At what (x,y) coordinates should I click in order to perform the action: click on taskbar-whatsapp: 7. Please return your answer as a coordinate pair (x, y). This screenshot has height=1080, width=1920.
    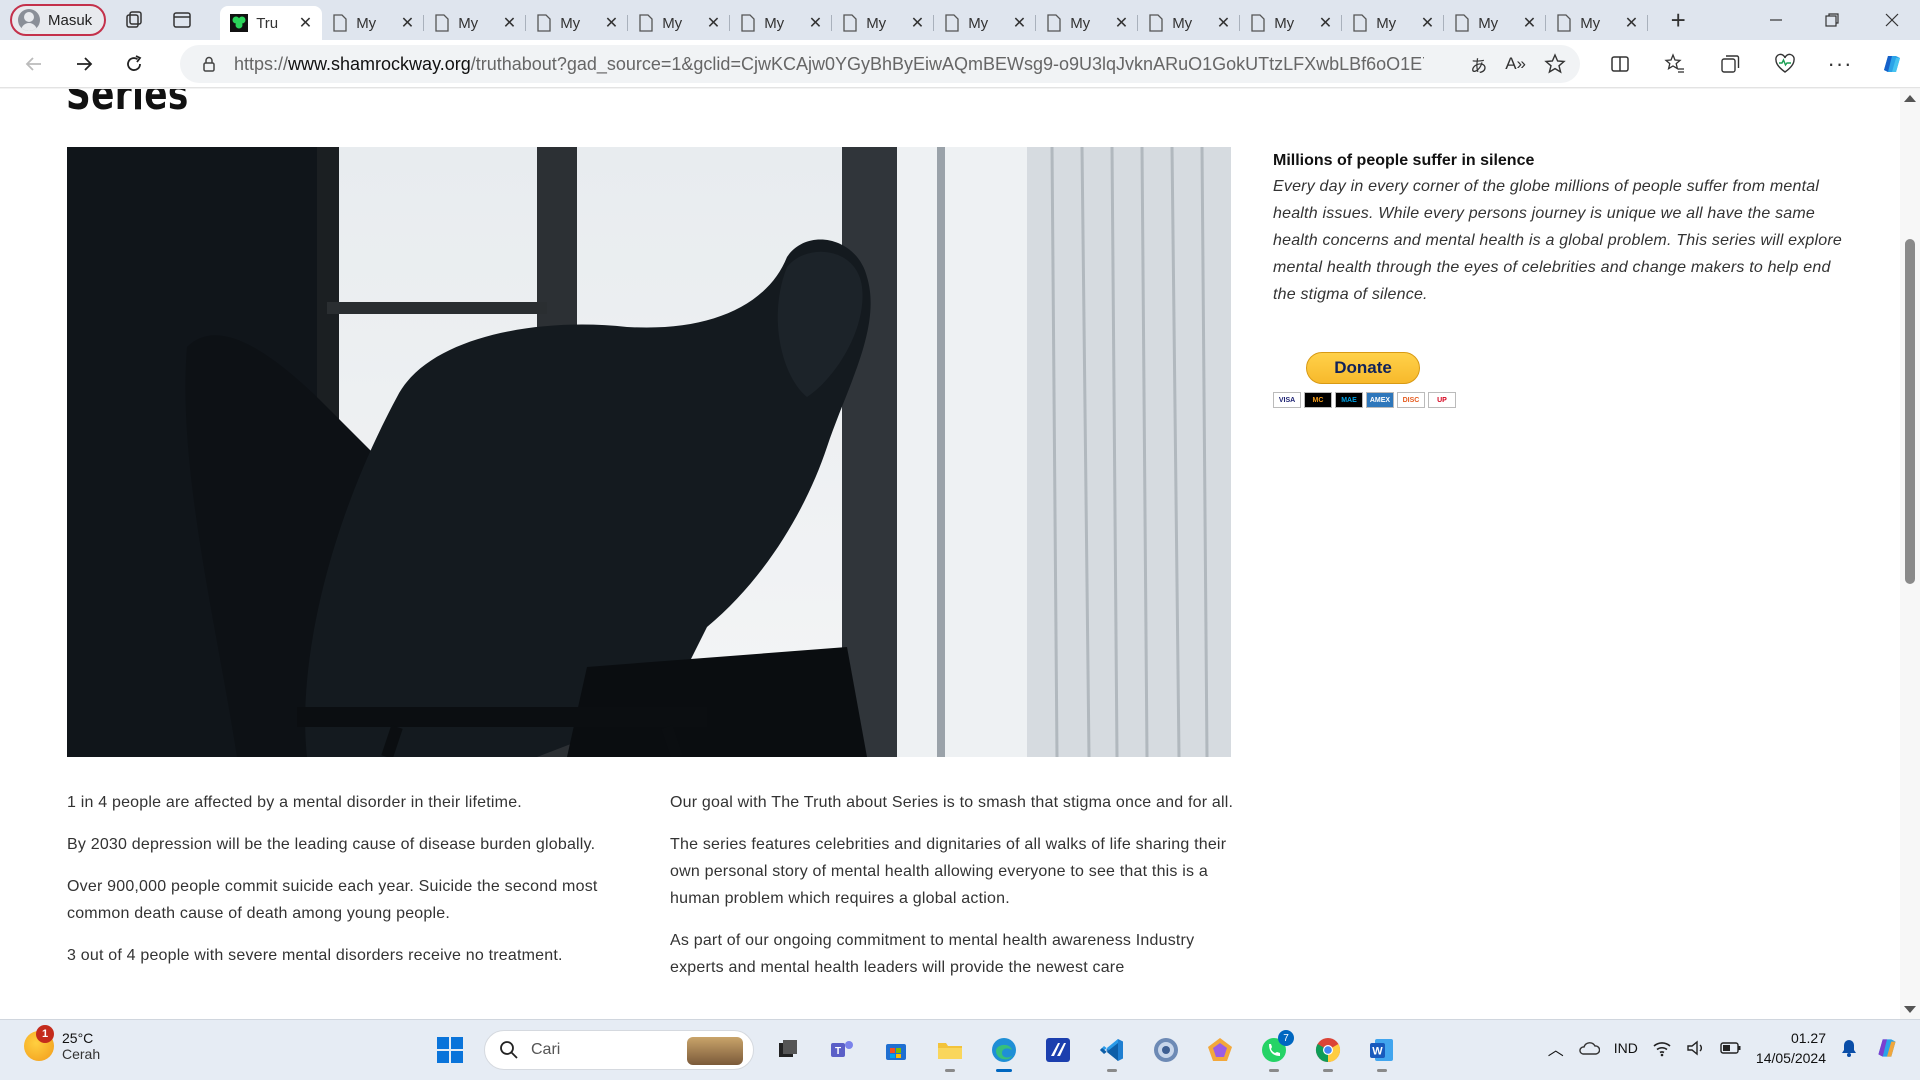
    Looking at the image, I should click on (1274, 1050).